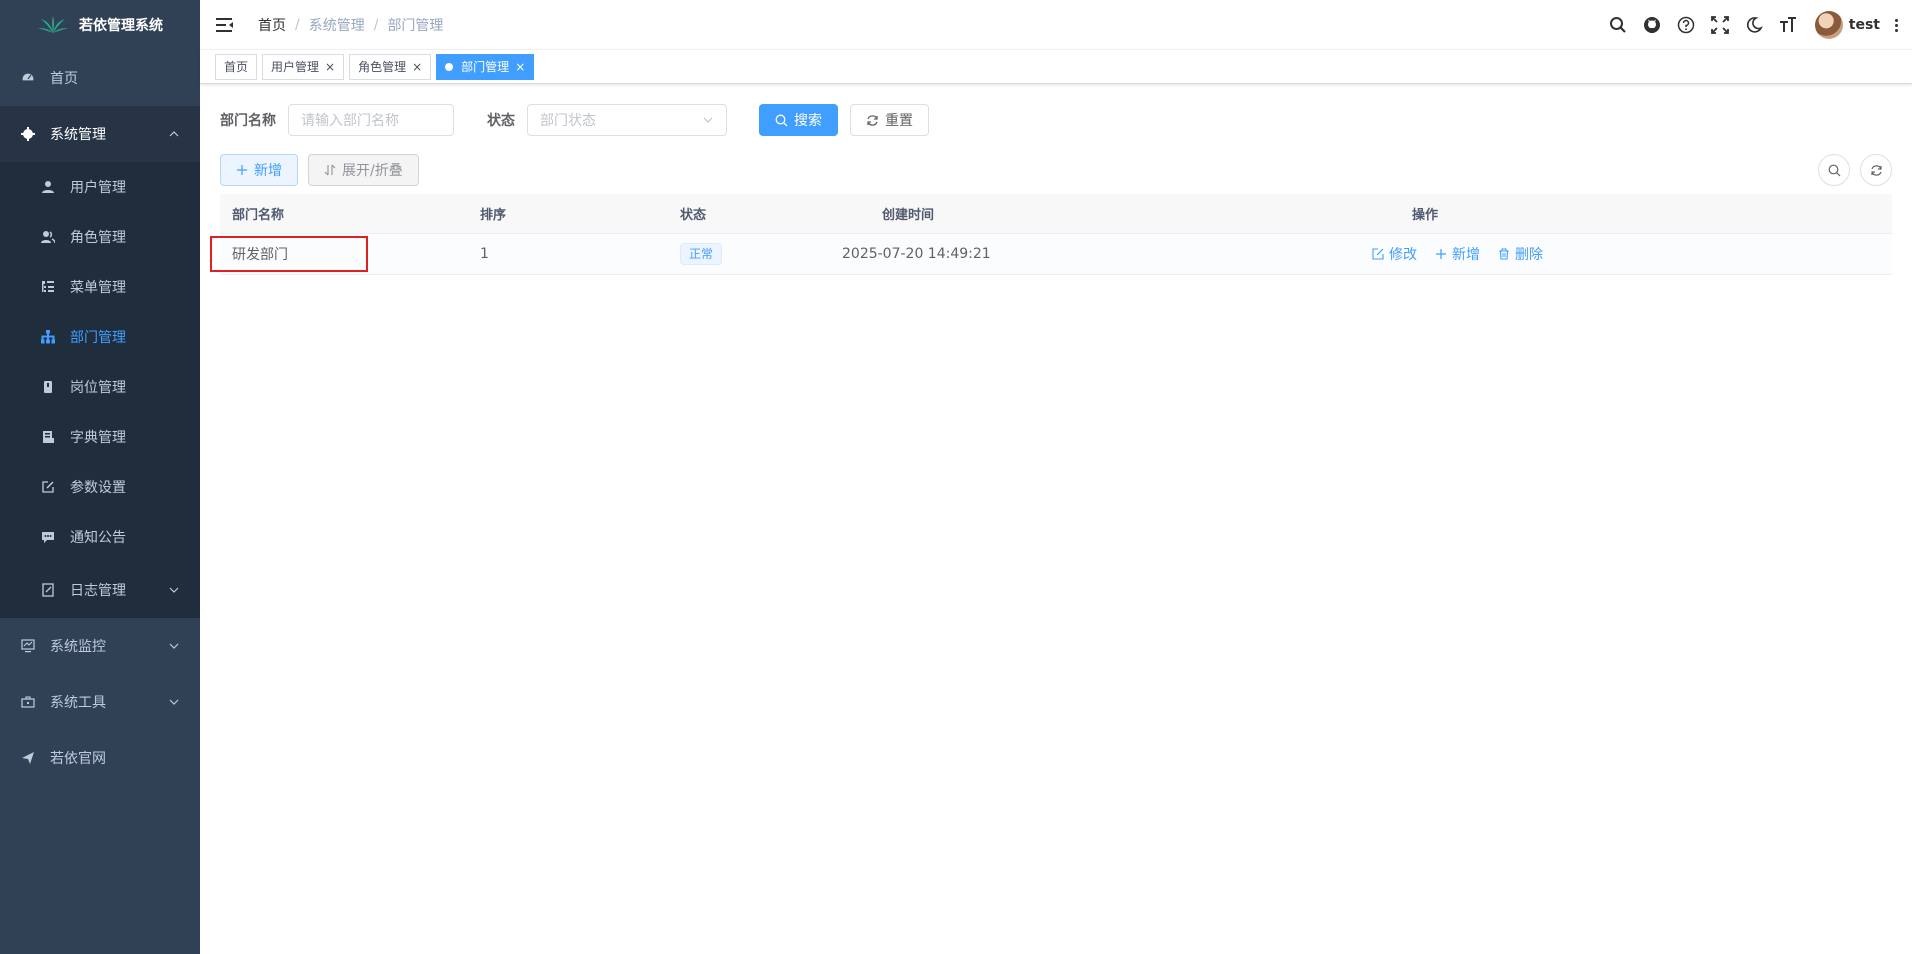 This screenshot has height=954, width=1912. I want to click on log-icon, so click(48, 590).